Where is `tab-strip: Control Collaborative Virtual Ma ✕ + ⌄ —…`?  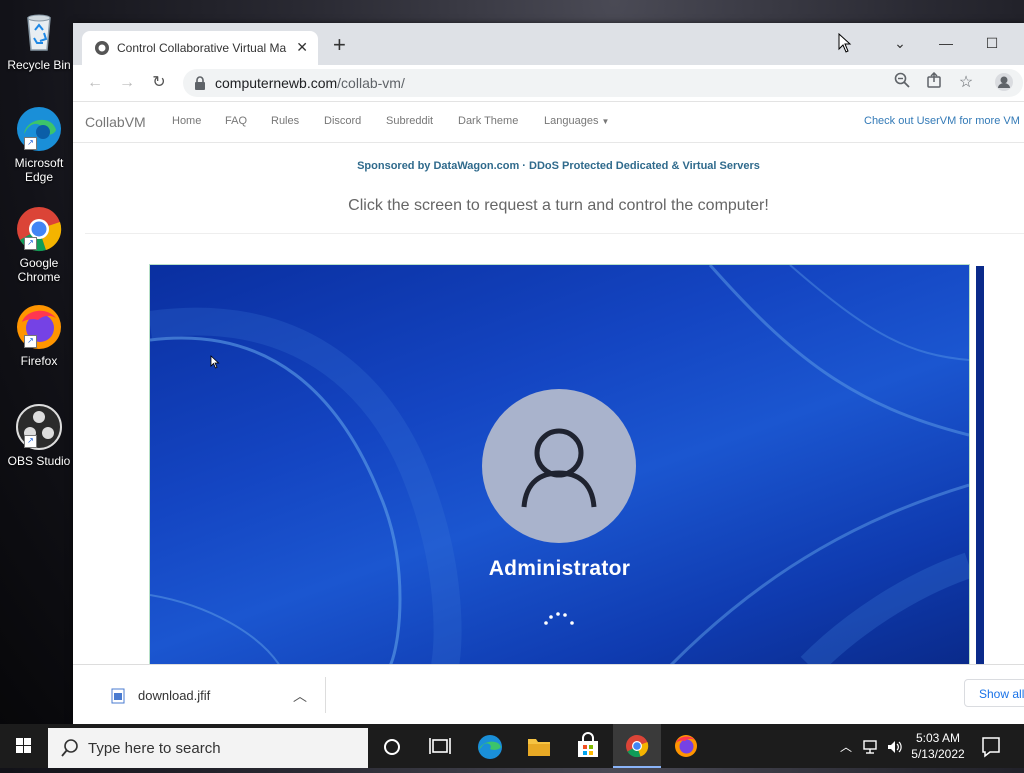 tab-strip: Control Collaborative Virtual Ma ✕ + ⌄ —… is located at coordinates (548, 44).